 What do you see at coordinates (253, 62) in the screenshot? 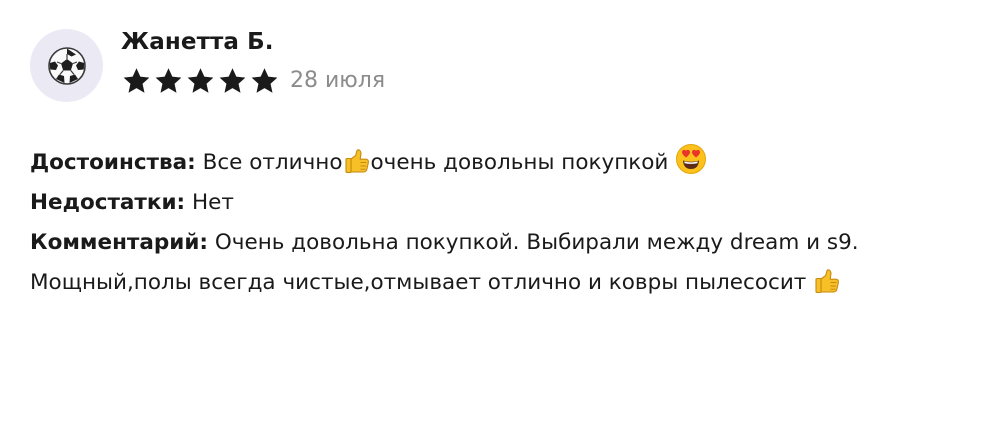
I see `user-meta: Жанетта Б. 28 июля` at bounding box center [253, 62].